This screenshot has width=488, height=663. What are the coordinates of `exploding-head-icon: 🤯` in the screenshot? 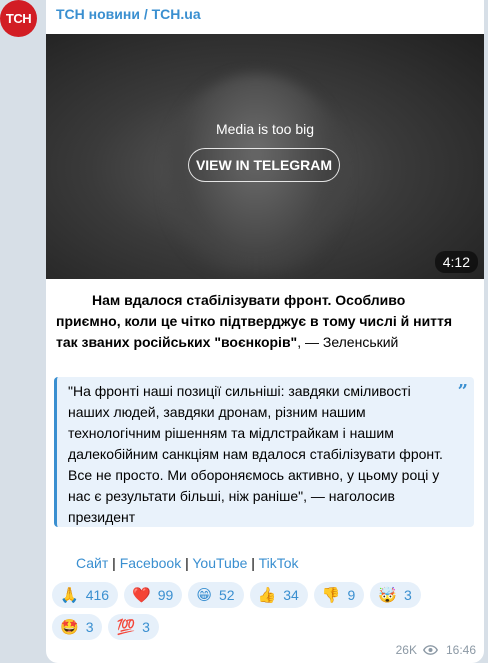 It's located at (387, 595).